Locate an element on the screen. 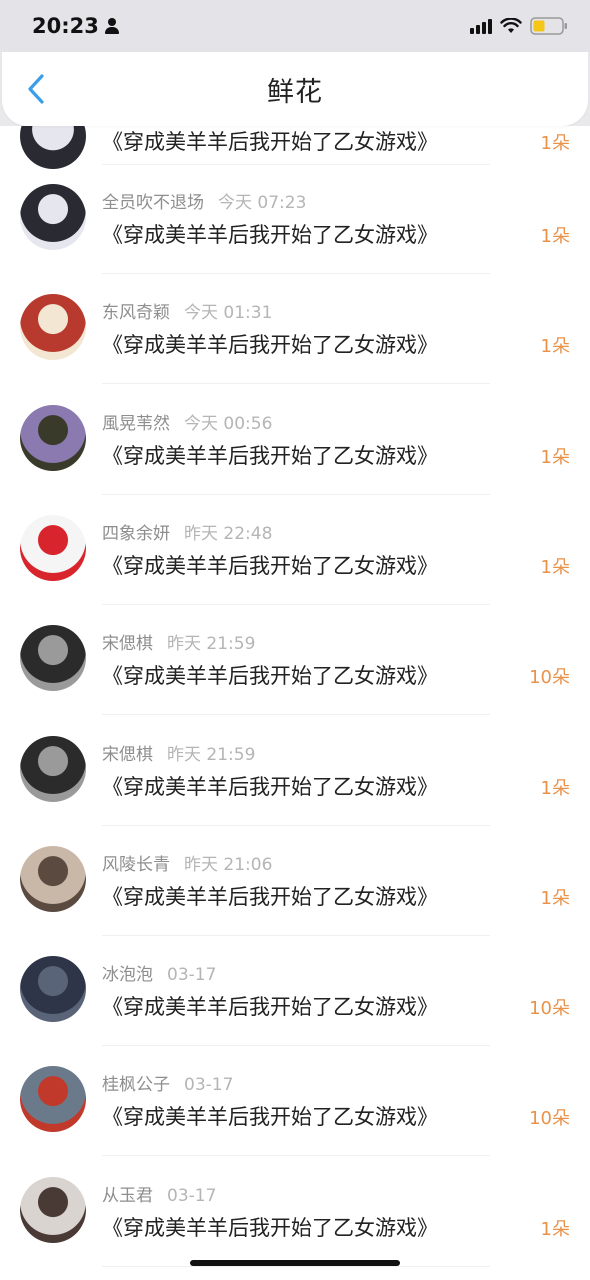  post-time: 昨天 21:06 is located at coordinates (228, 865).